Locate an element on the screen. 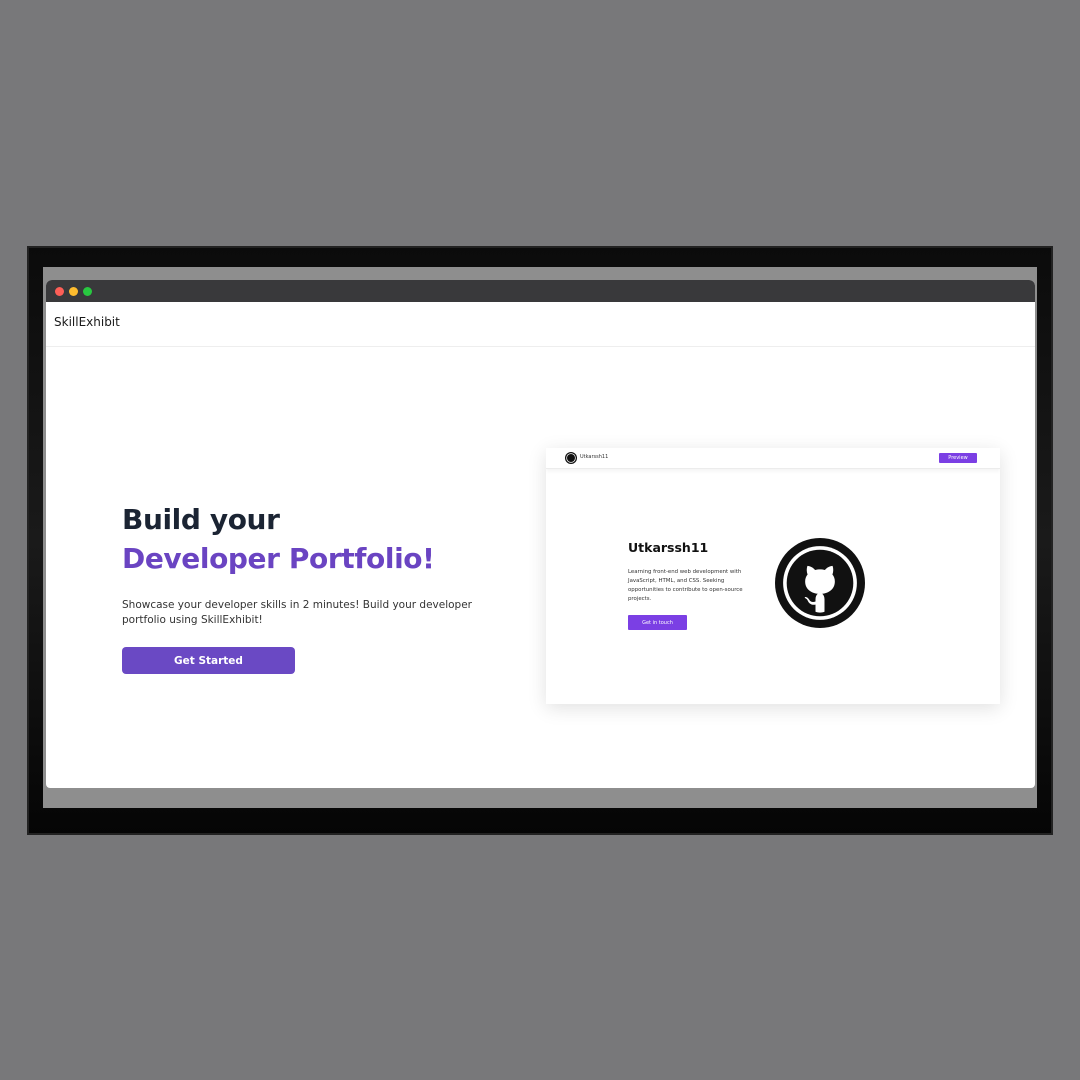  window-titlebar is located at coordinates (540, 291).